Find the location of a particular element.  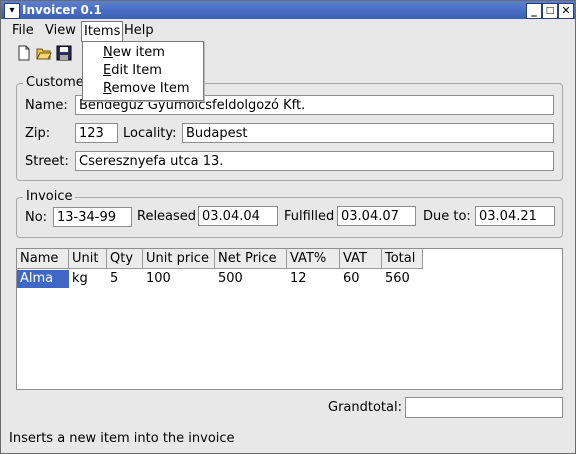

column-header: VAT% is located at coordinates (313, 259).